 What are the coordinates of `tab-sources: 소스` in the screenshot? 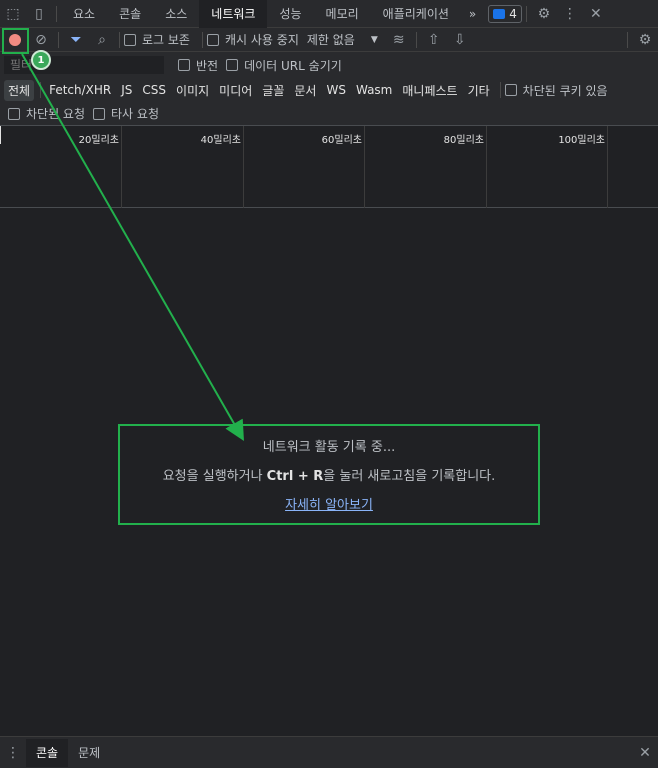 It's located at (176, 14).